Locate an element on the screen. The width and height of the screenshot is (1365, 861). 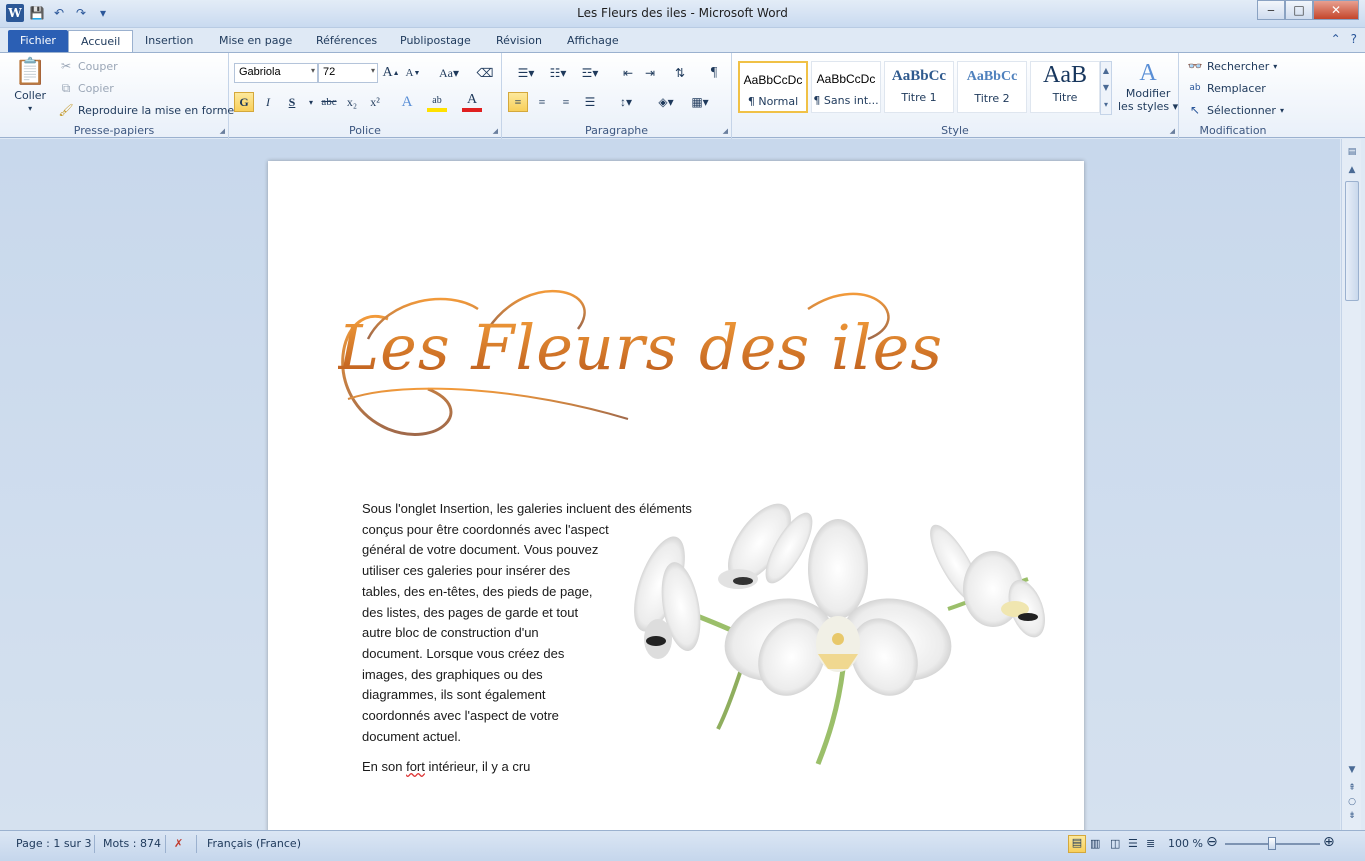
browse-object-icon: ○ is located at coordinates (1352, 804).